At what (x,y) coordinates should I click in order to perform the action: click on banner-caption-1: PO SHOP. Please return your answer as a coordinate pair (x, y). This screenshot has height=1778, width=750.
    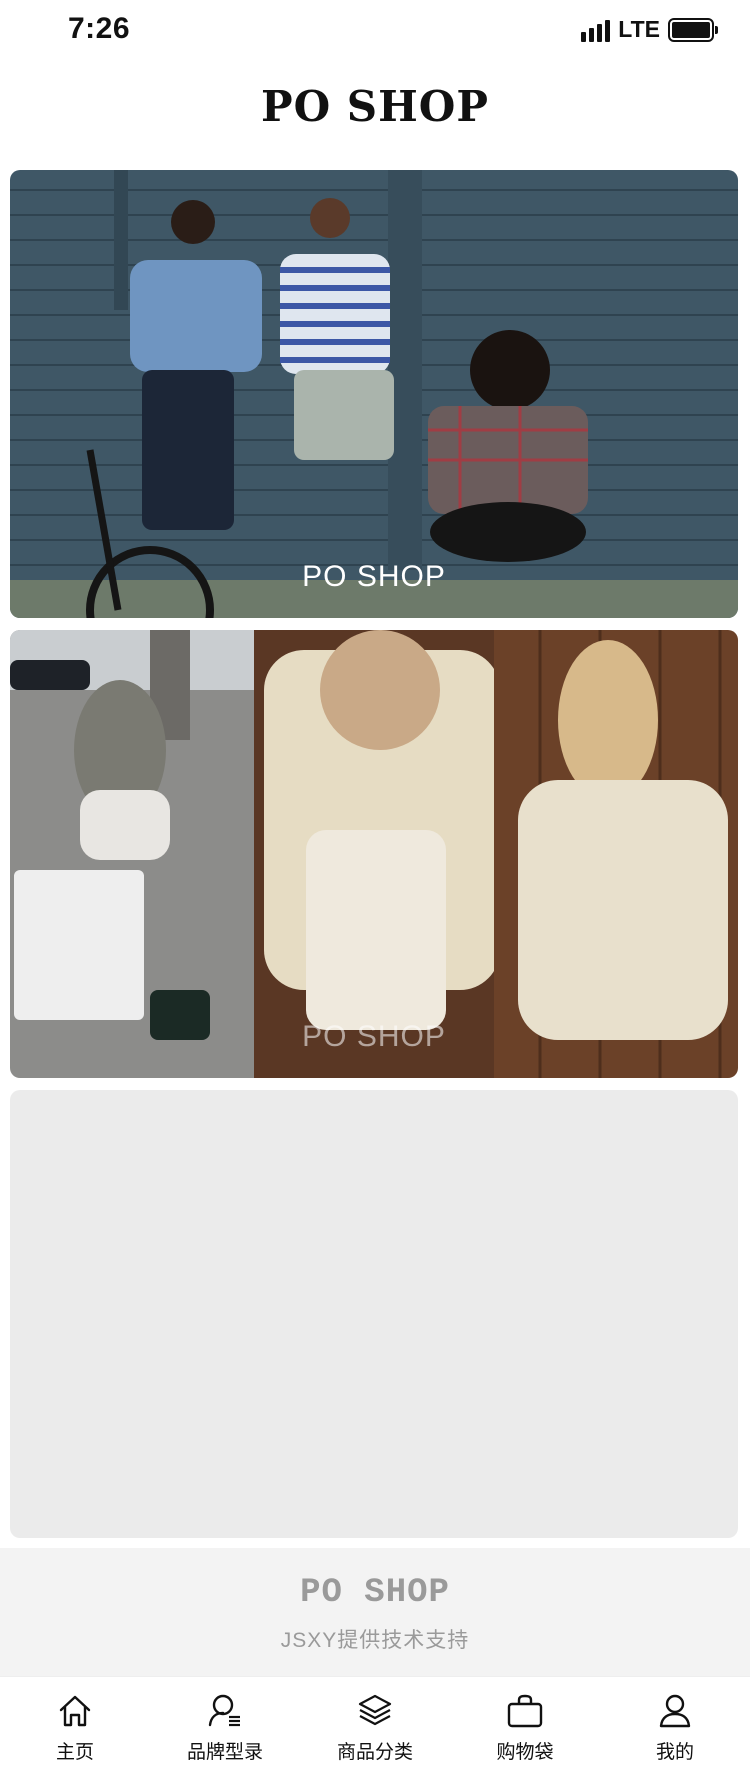
    Looking at the image, I should click on (374, 576).